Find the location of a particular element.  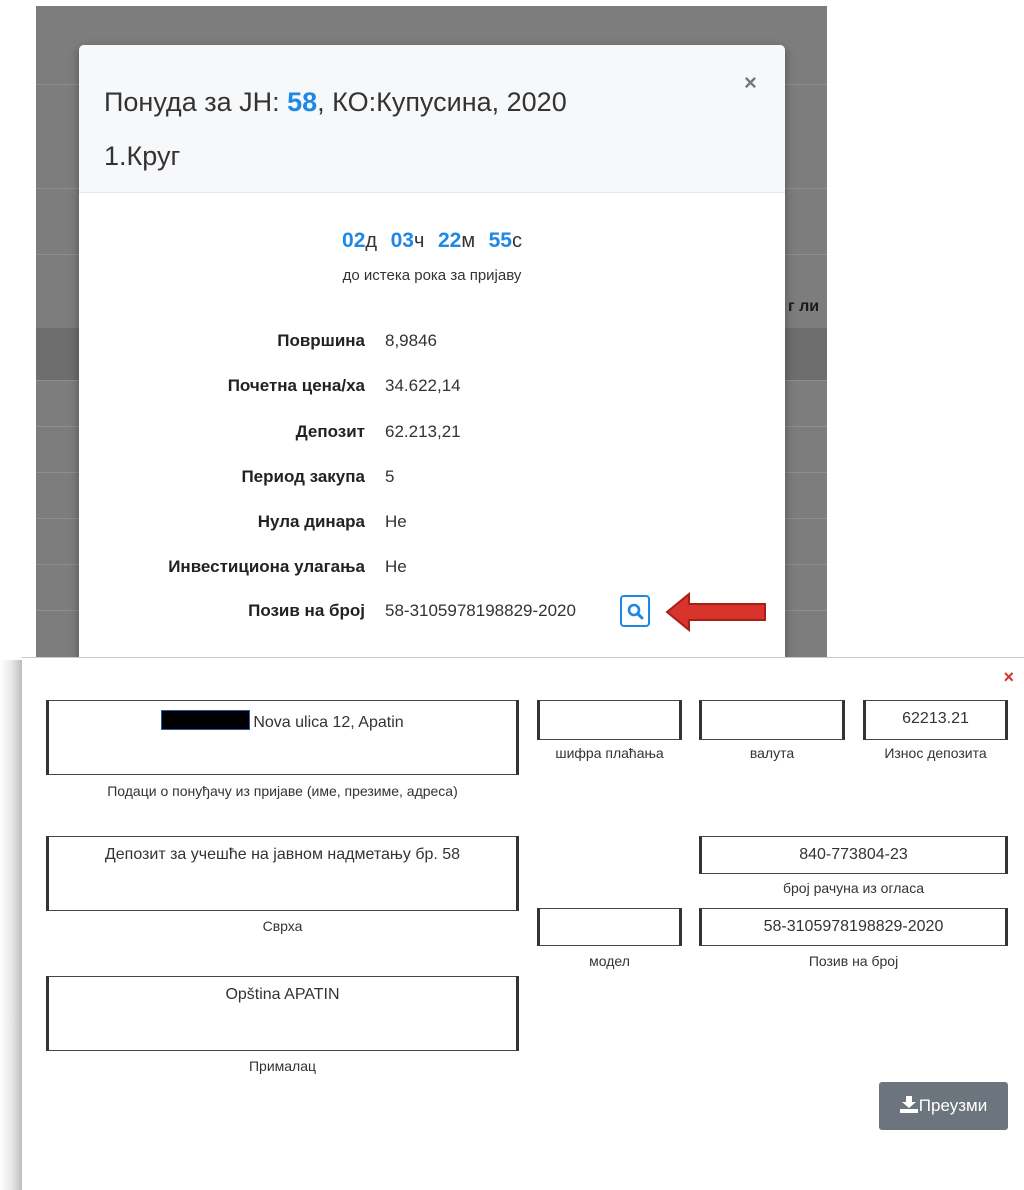

title-suffix: , КО:Купусина, 2020 is located at coordinates (442, 102).